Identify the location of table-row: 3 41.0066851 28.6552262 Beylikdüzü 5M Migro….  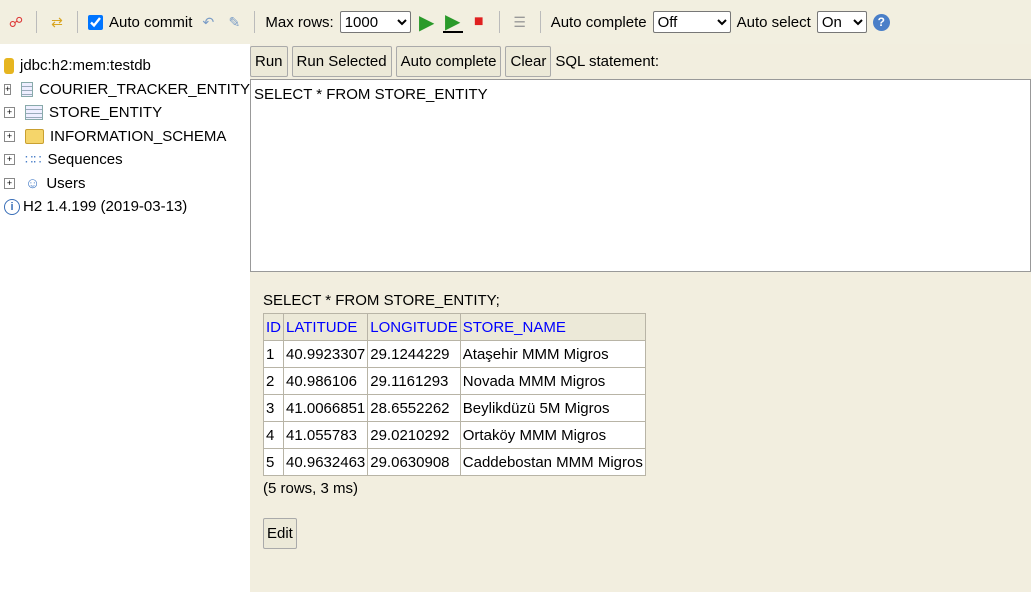
(454, 408).